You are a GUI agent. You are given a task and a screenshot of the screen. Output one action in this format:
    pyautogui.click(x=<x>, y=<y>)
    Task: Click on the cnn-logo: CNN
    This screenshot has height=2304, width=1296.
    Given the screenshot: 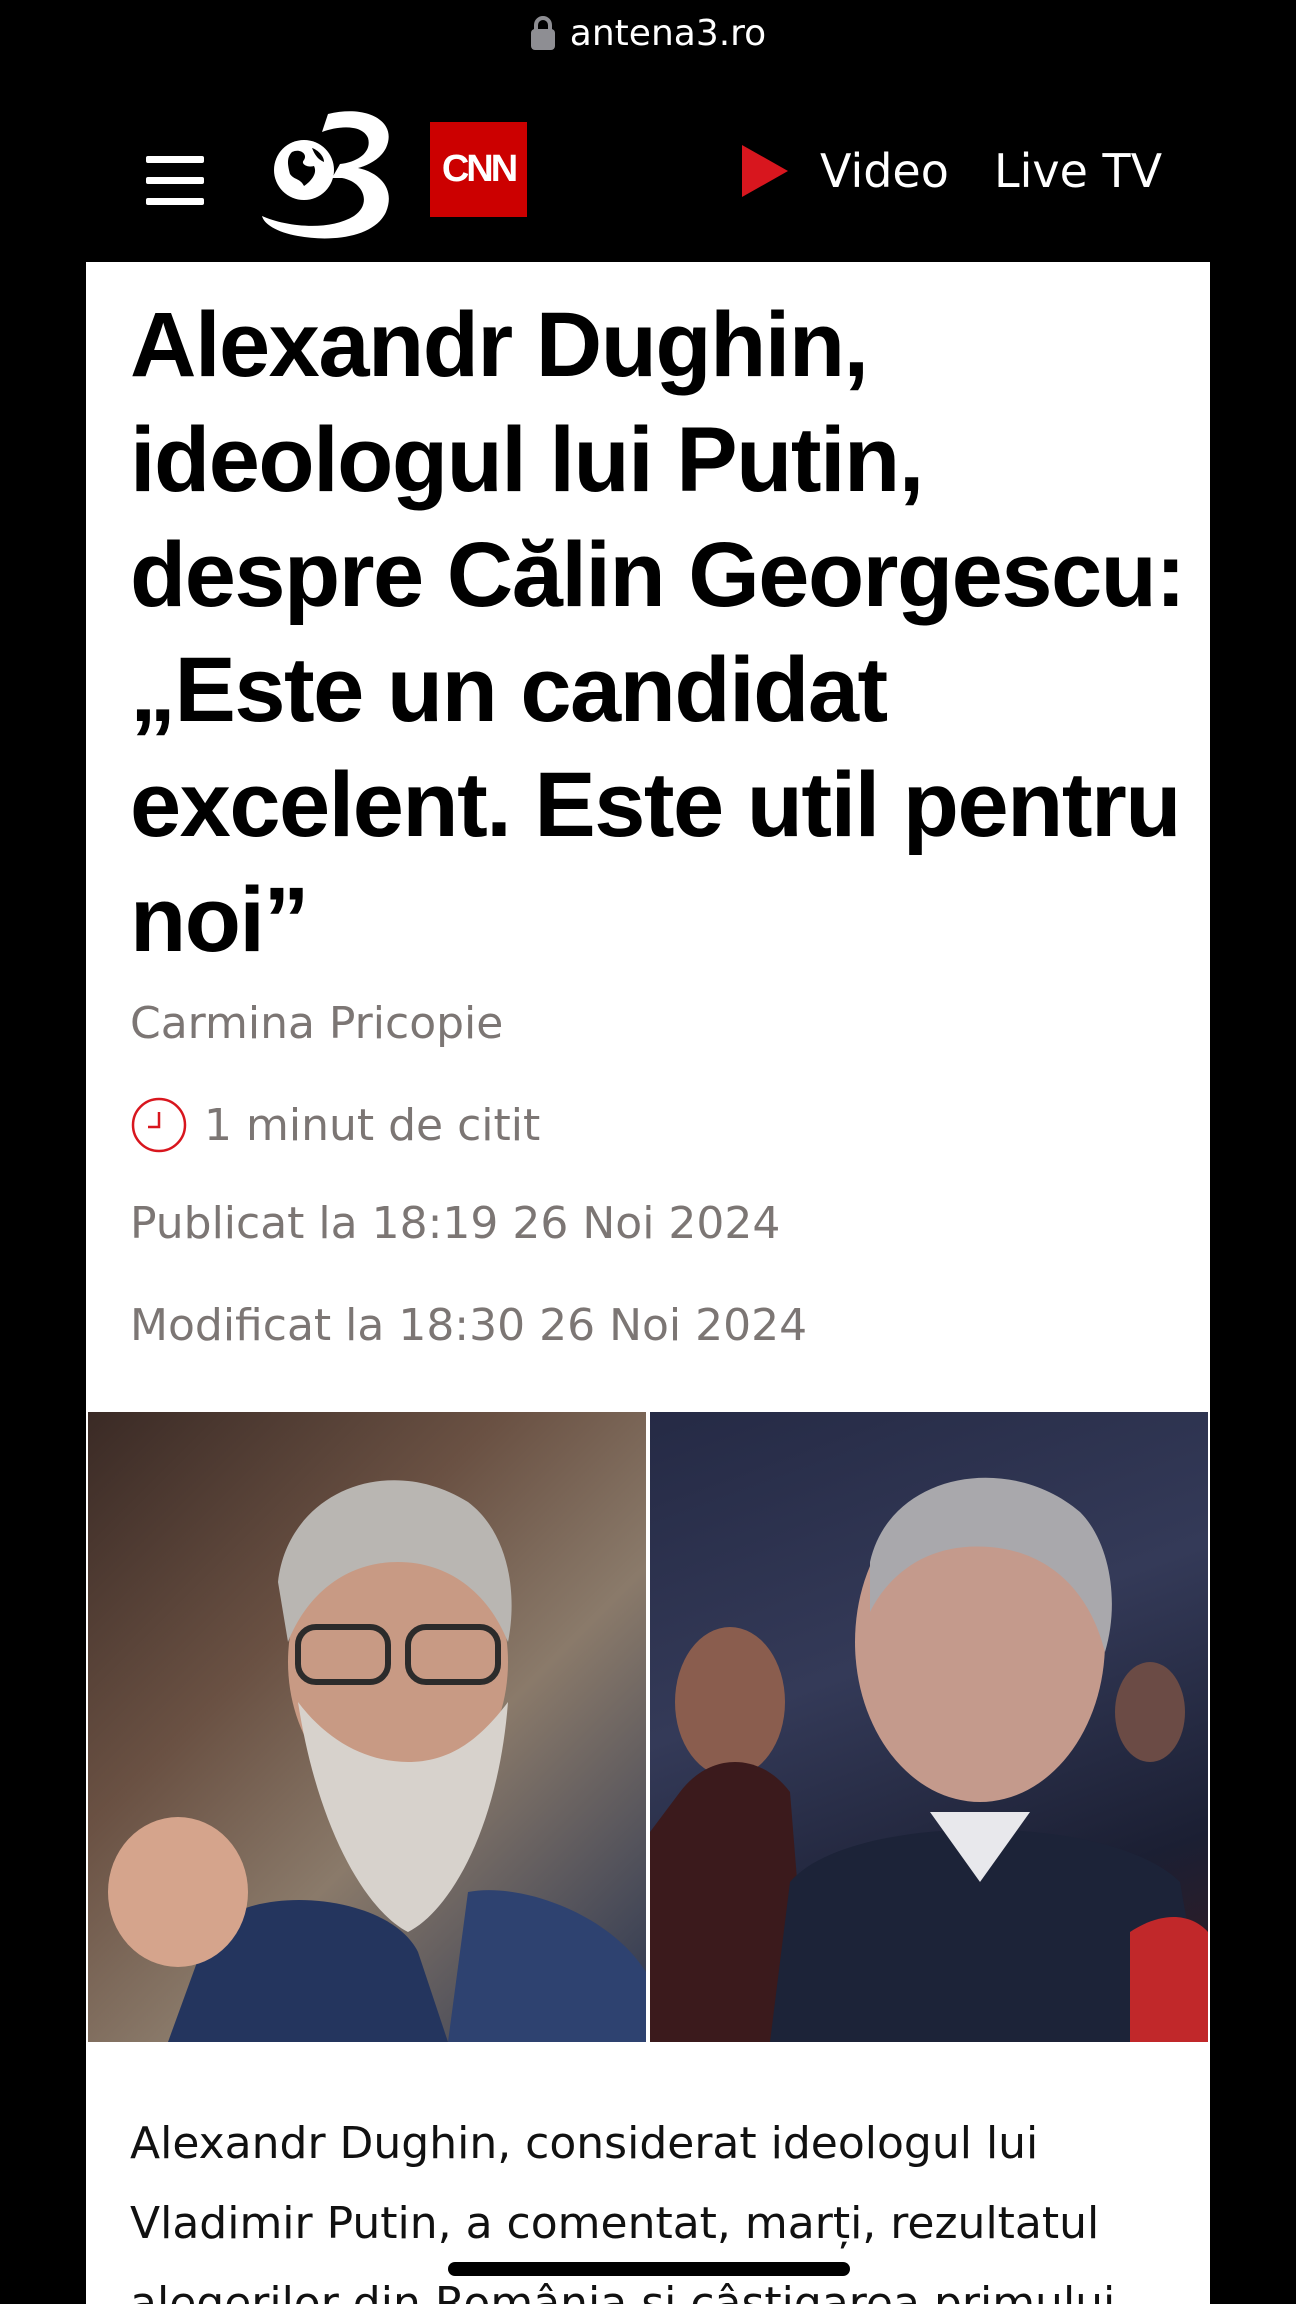 What is the action you would take?
    pyautogui.click(x=478, y=169)
    